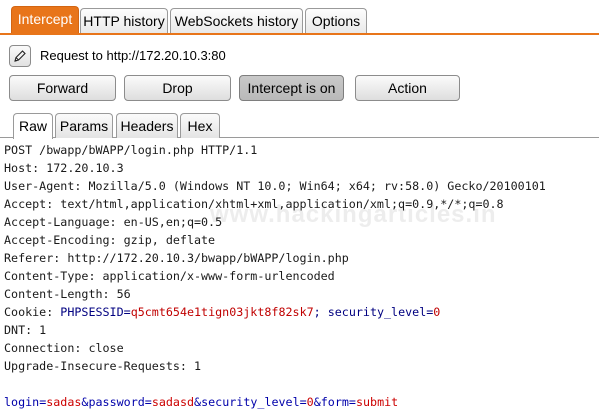  I want to click on cookie-name-phpsessid: PHPSESSID, so click(92, 312).